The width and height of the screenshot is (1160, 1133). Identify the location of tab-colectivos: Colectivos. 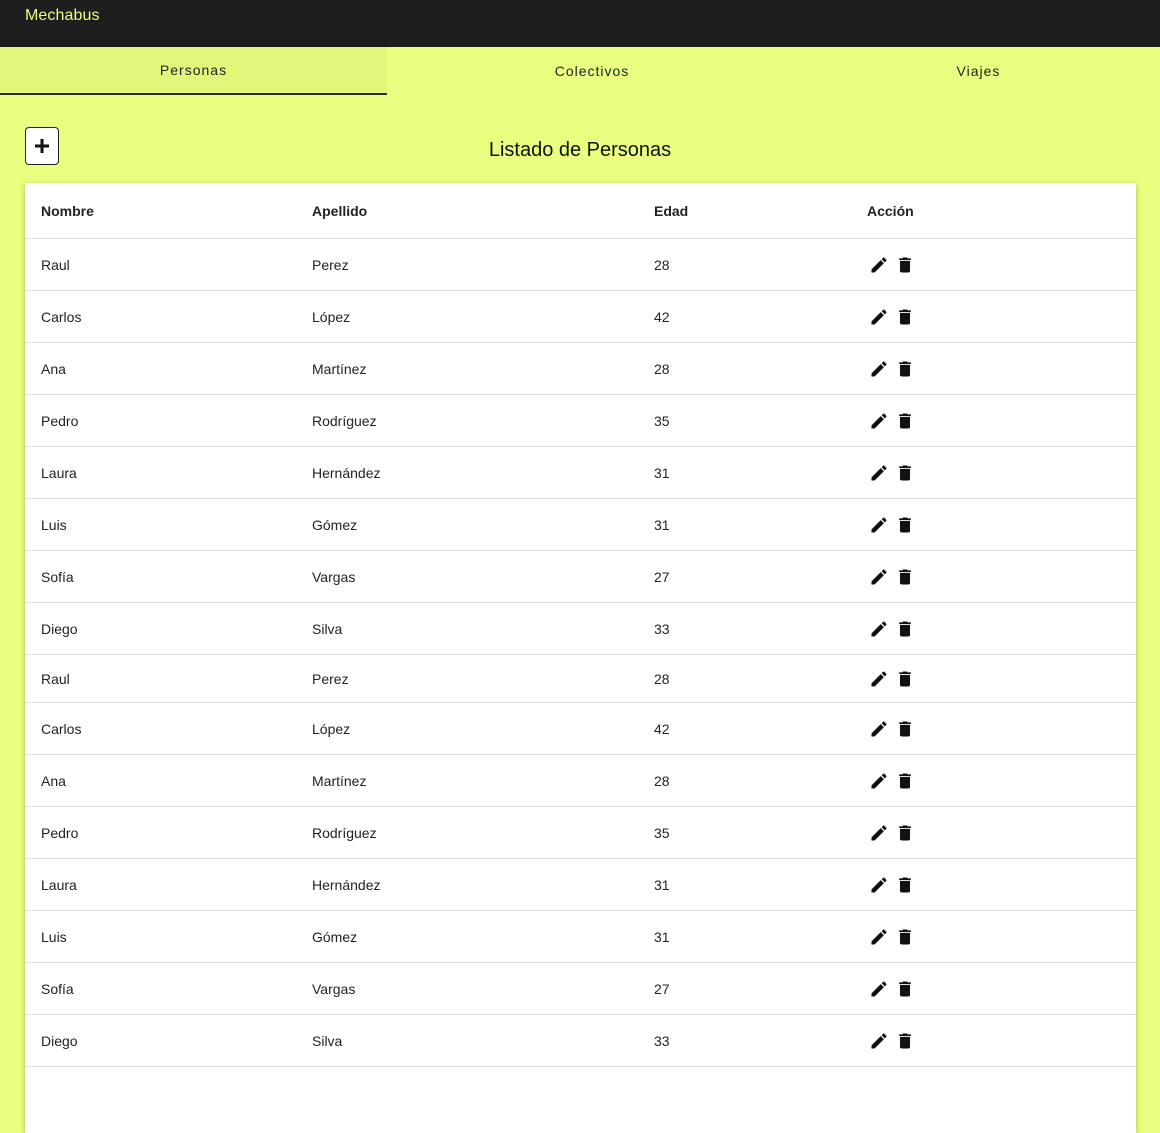
(592, 71).